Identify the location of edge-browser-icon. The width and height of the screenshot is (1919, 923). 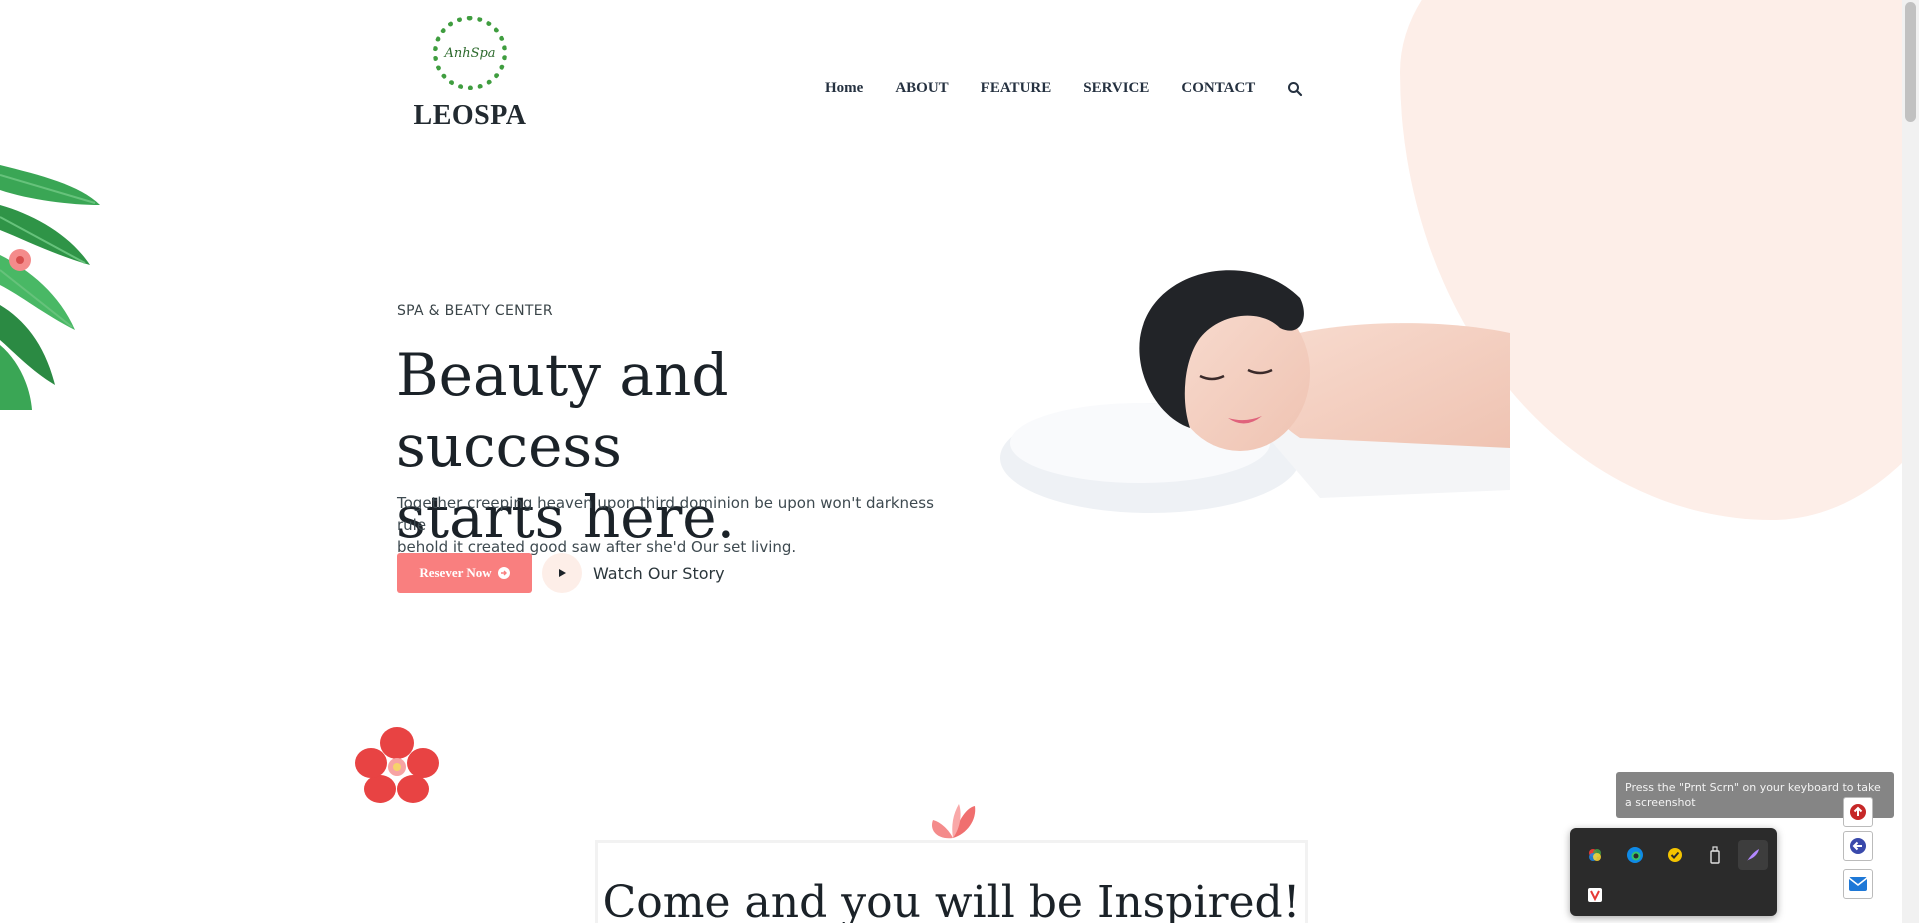
(1635, 855).